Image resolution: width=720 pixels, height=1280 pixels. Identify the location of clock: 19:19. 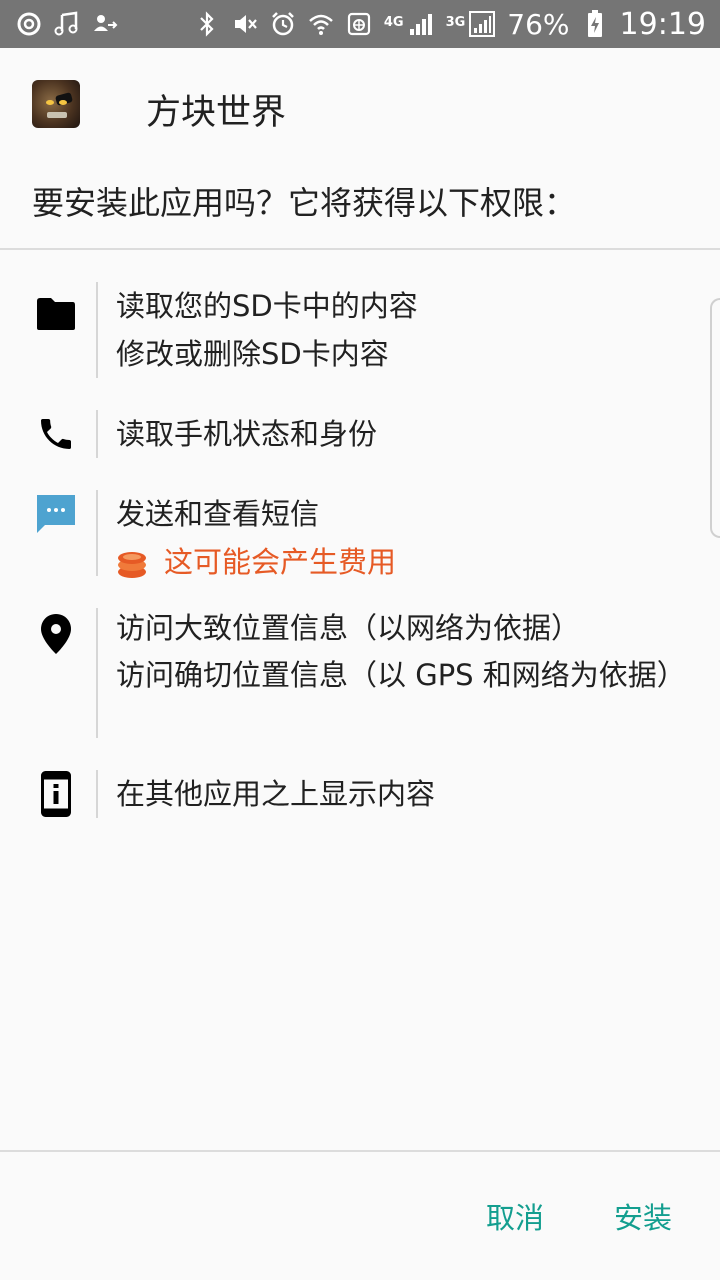
(662, 24).